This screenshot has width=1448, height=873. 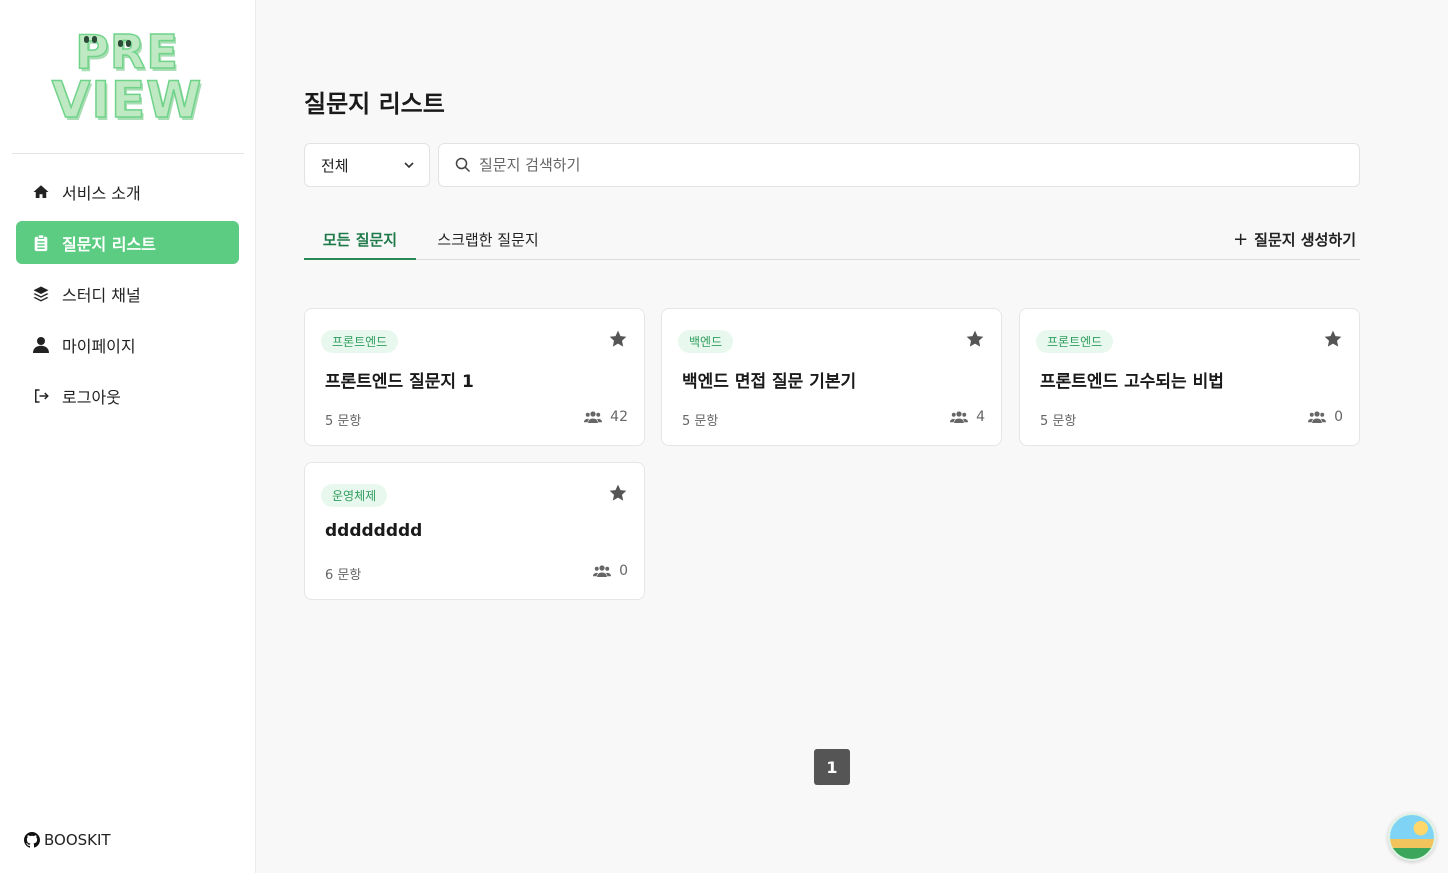 I want to click on tab-scrapped-questions: 스크랩한 질문지, so click(x=488, y=239).